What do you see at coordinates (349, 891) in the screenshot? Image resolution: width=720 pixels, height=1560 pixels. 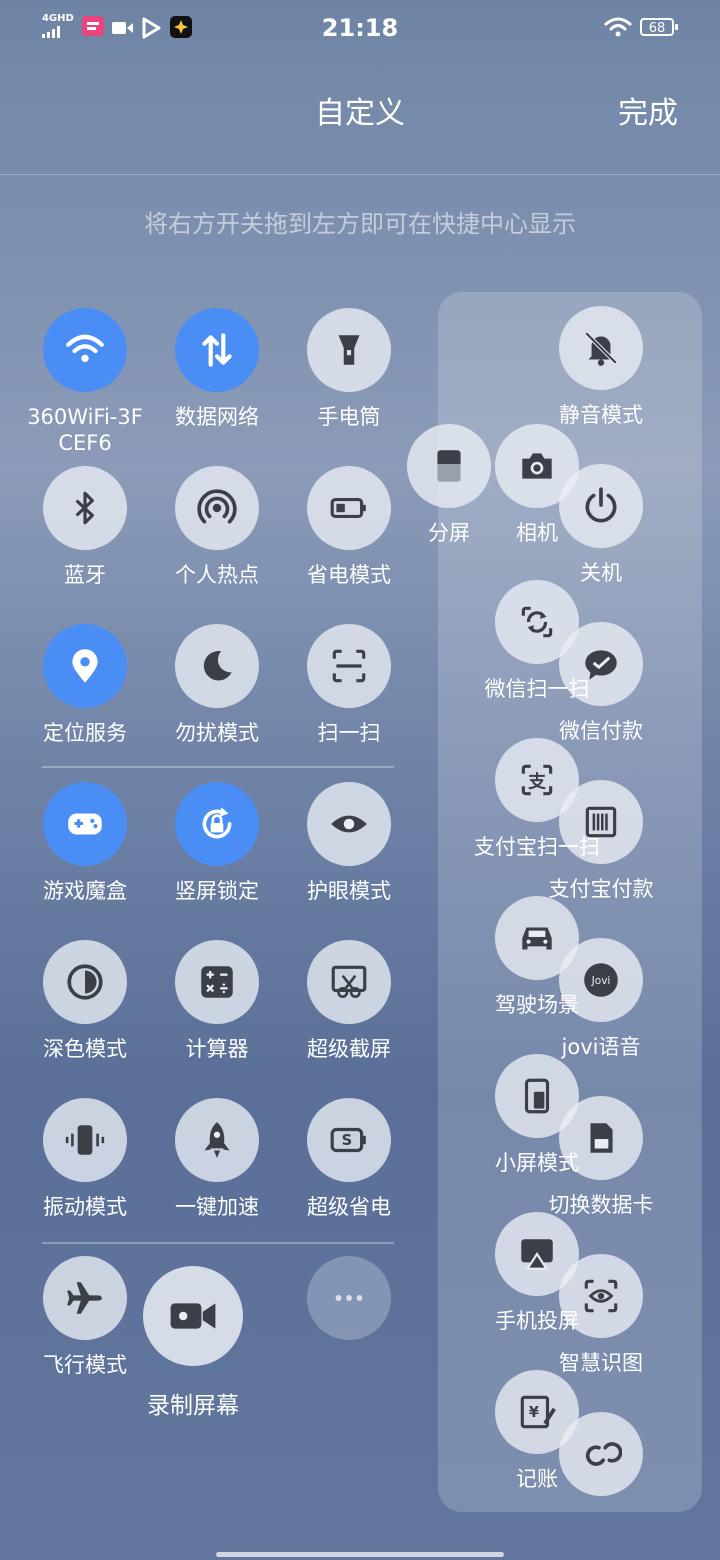 I see `tile-label: 护眼模式` at bounding box center [349, 891].